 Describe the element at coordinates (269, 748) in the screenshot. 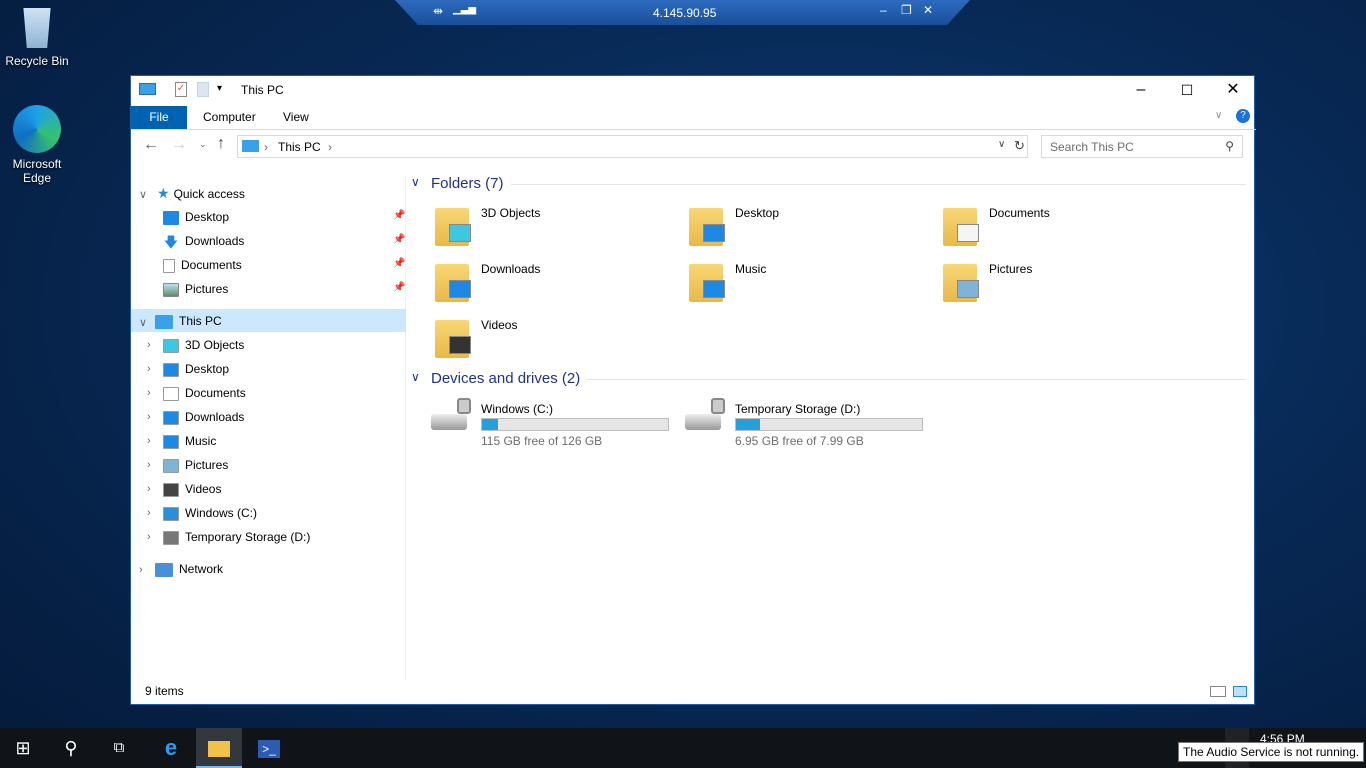

I see `powershell-button: >_` at that location.